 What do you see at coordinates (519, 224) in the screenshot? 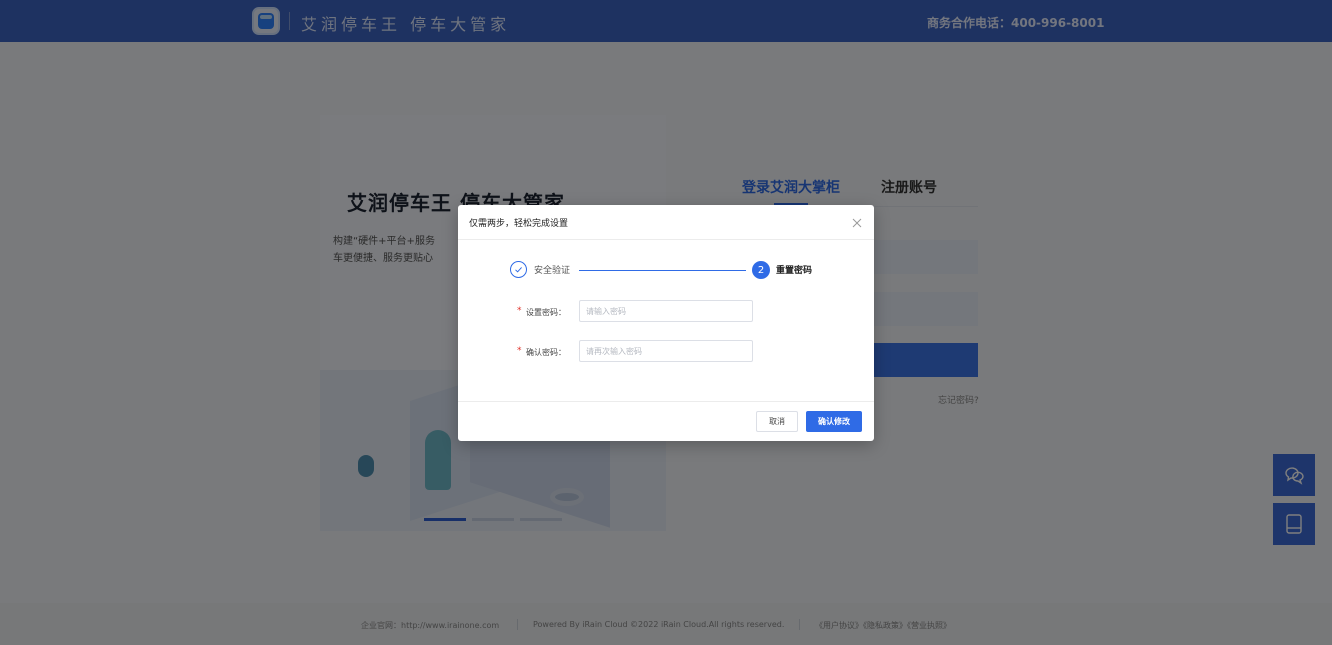
I see `dialog-title: 仅需两步，轻松完成设置` at bounding box center [519, 224].